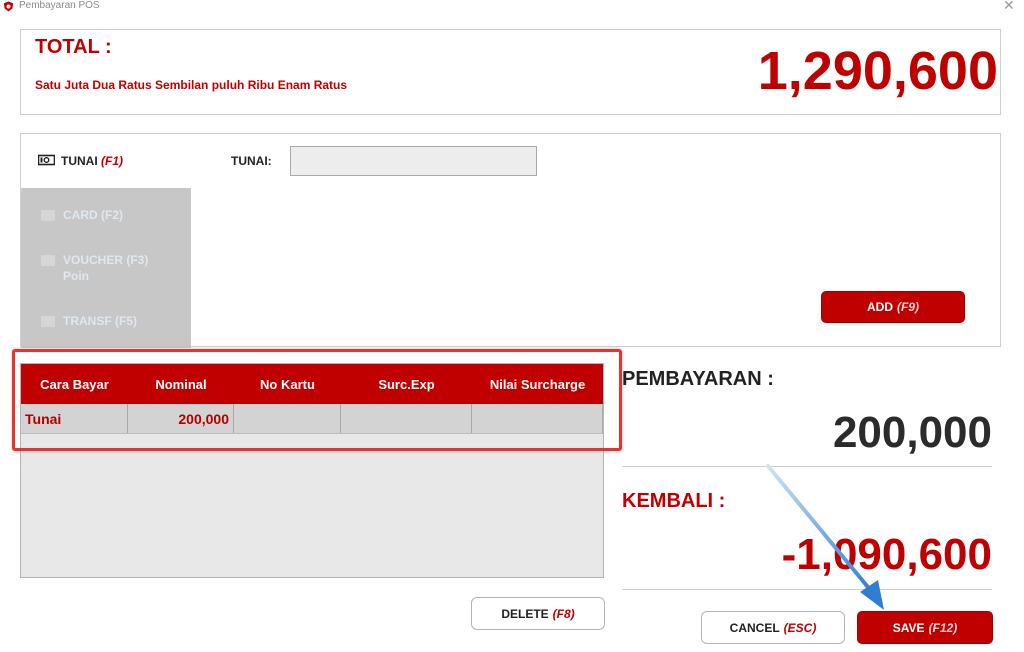 The width and height of the screenshot is (1024, 652). What do you see at coordinates (48, 322) in the screenshot?
I see `transfer-icon` at bounding box center [48, 322].